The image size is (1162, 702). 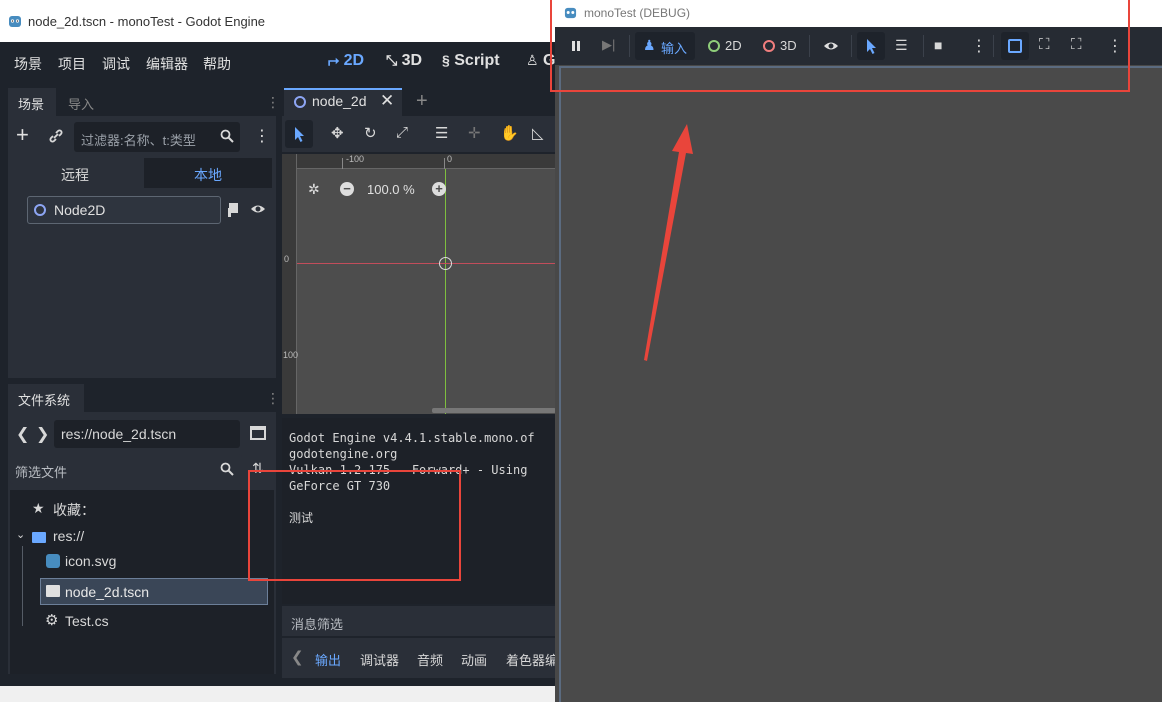 I want to click on annotation-arrow-icon, so click(x=668, y=242).